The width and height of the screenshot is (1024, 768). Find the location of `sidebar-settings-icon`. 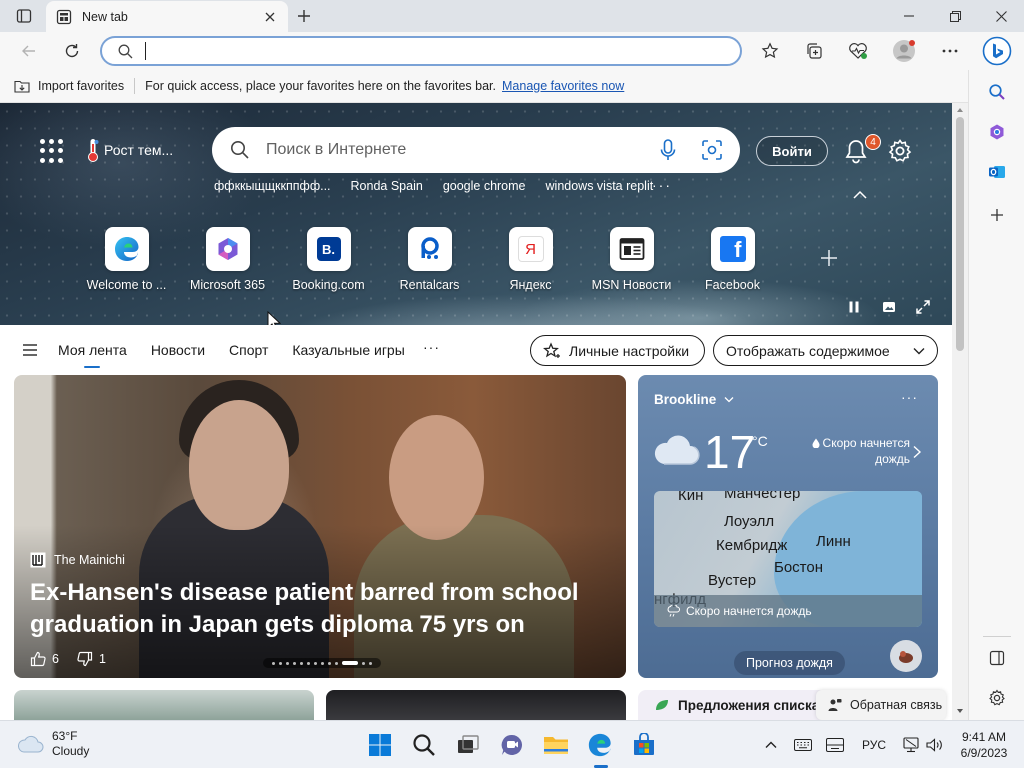

sidebar-settings-icon is located at coordinates (997, 698).